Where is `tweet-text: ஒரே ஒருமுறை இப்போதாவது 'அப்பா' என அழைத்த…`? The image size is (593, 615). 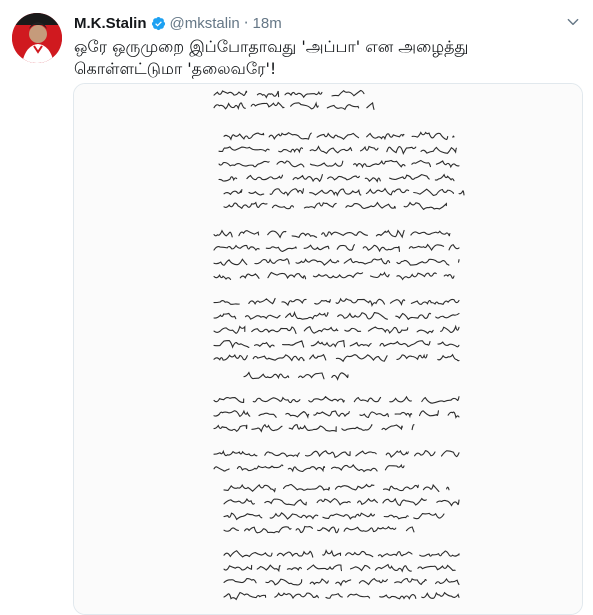
tweet-text: ஒரே ஒருமுறை இப்போதாவது 'அப்பா' என அழைத்த… is located at coordinates (294, 58).